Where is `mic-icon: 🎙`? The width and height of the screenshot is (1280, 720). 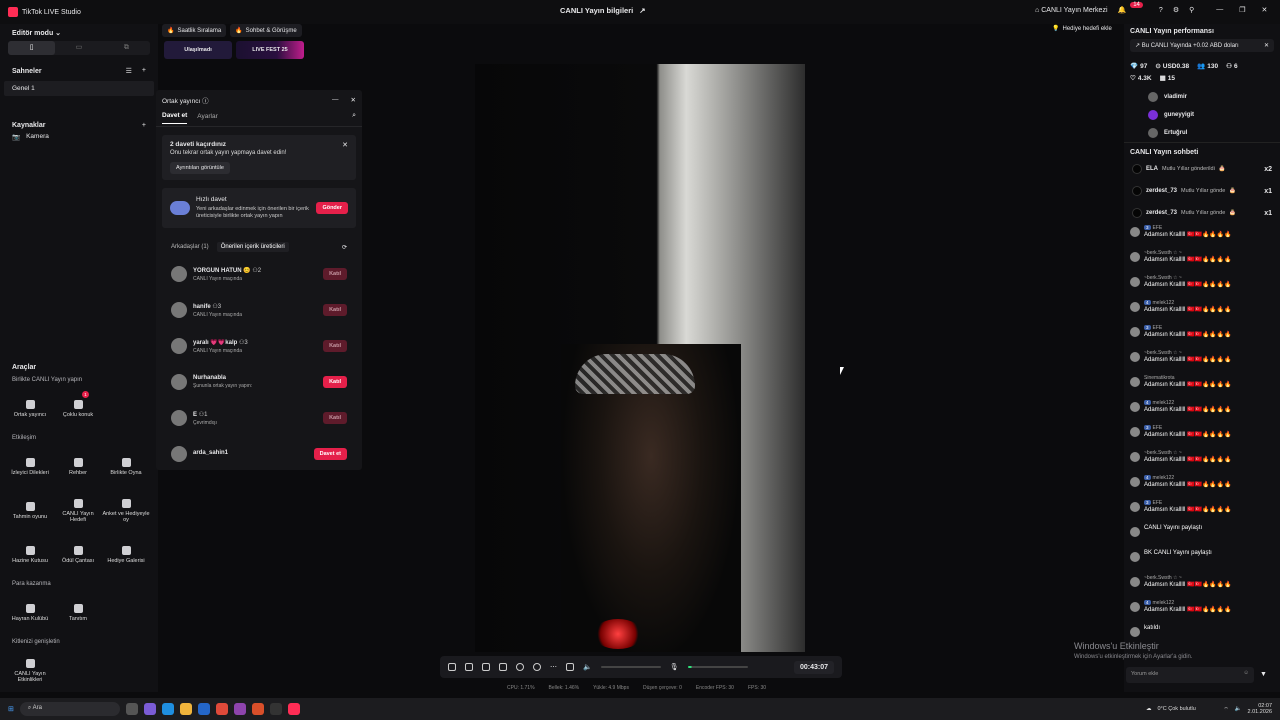
mic-icon: 🎙 is located at coordinates (674, 667).